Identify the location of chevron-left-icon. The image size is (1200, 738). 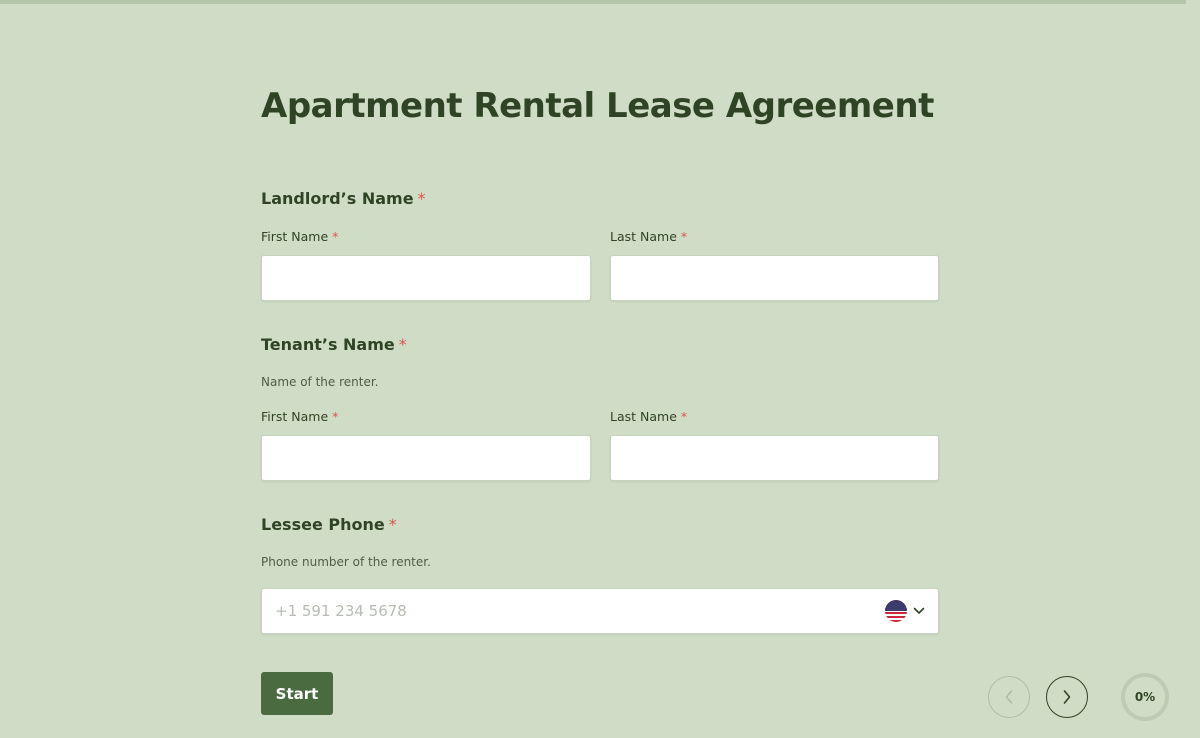
(1009, 697).